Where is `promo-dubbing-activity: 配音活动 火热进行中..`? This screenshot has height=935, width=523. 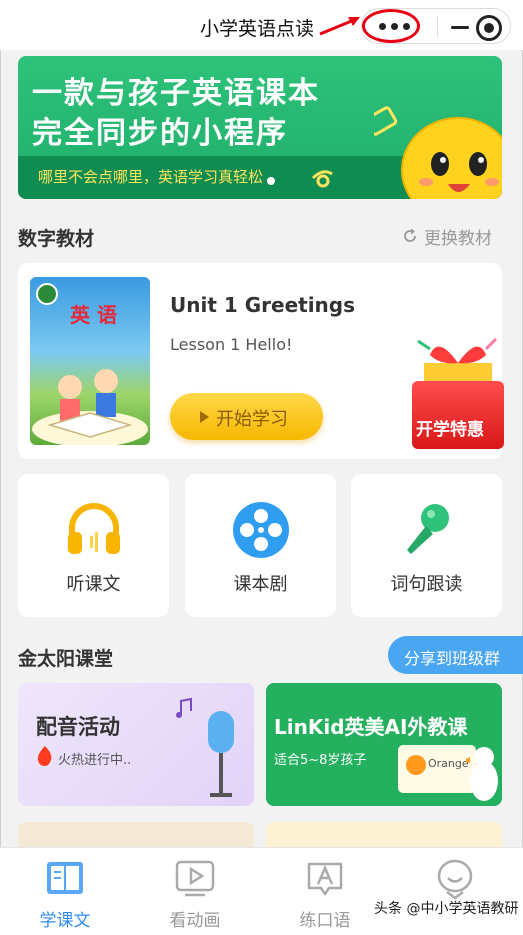
promo-dubbing-activity: 配音活动 火热进行中.. is located at coordinates (136, 744).